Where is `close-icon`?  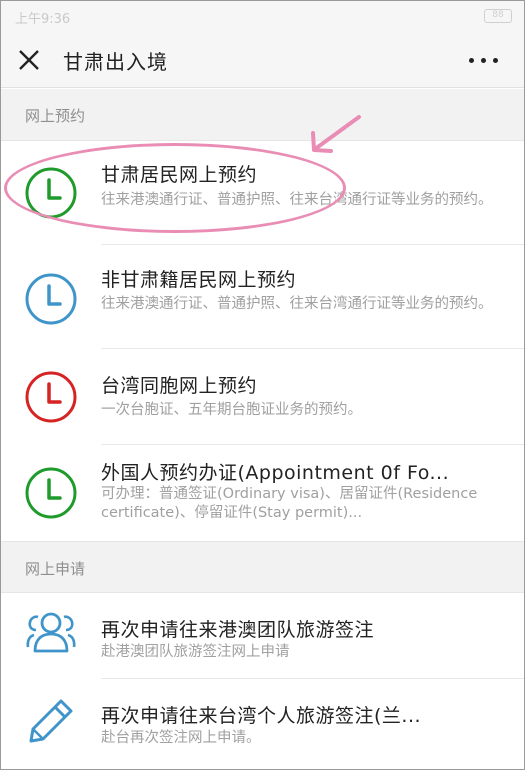
close-icon is located at coordinates (29, 60).